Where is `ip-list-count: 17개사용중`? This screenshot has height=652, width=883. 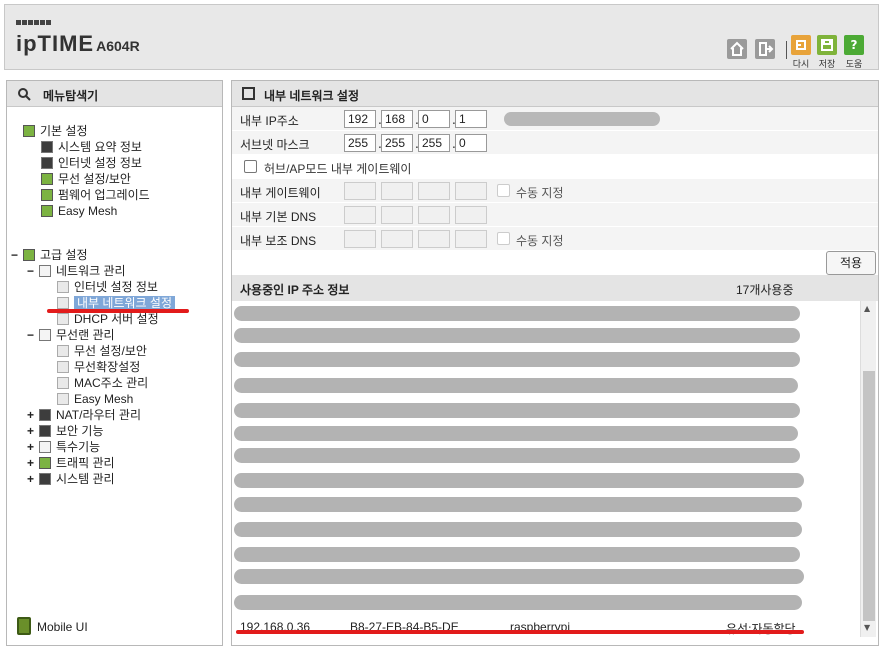 ip-list-count: 17개사용중 is located at coordinates (765, 290).